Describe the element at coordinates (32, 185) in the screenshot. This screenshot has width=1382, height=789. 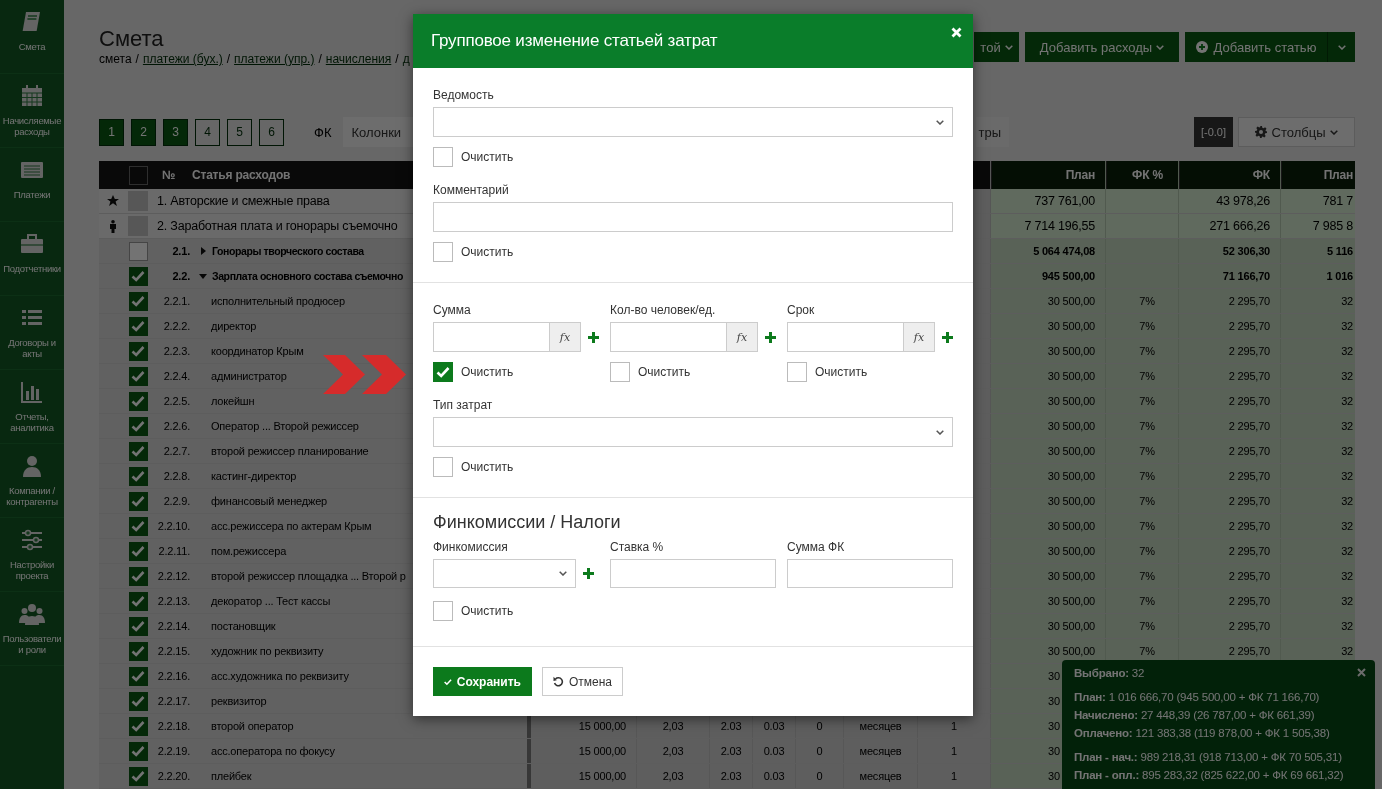
I see `sidebar-item: Платежи` at that location.